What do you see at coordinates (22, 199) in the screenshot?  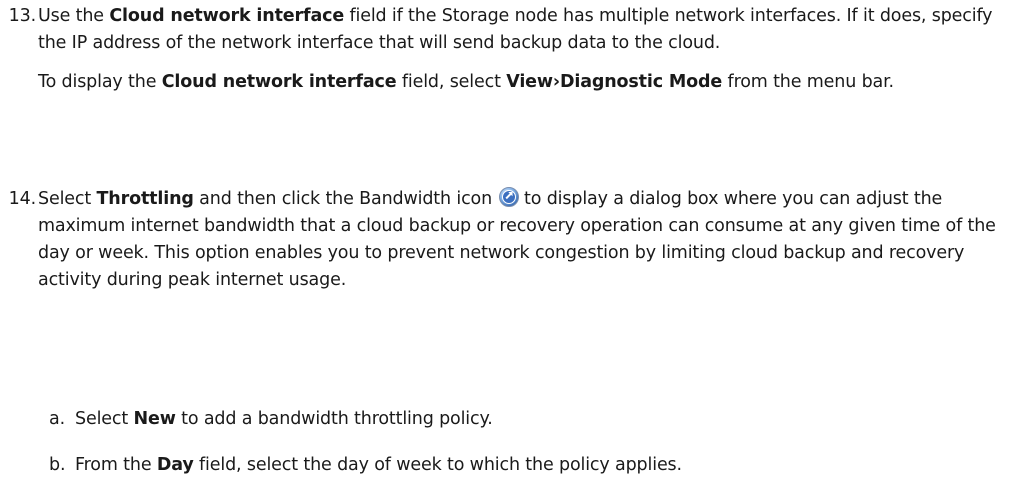 I see `step-number: 14.` at bounding box center [22, 199].